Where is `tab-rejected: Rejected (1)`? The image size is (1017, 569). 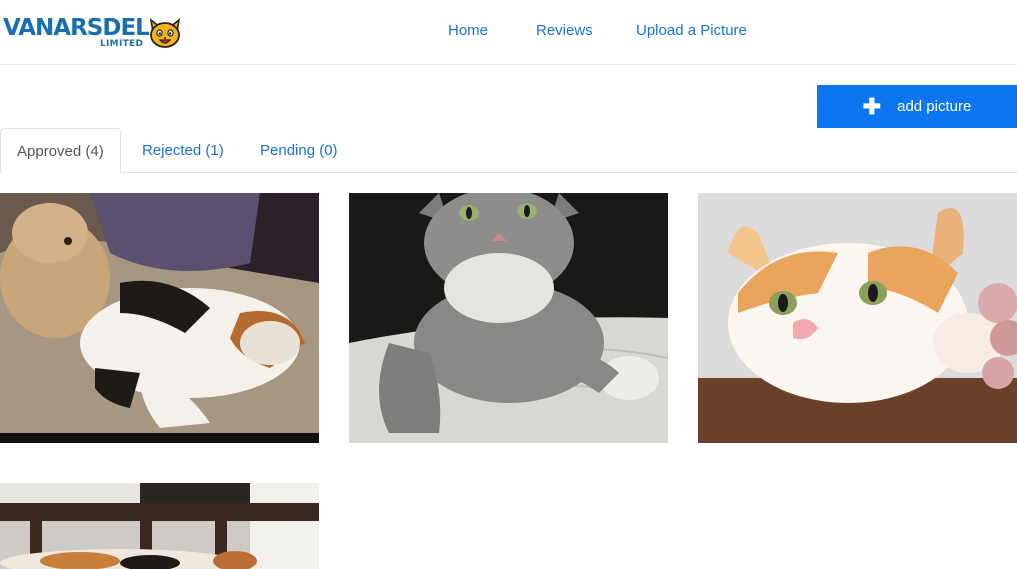
tab-rejected: Rejected (1) is located at coordinates (183, 150).